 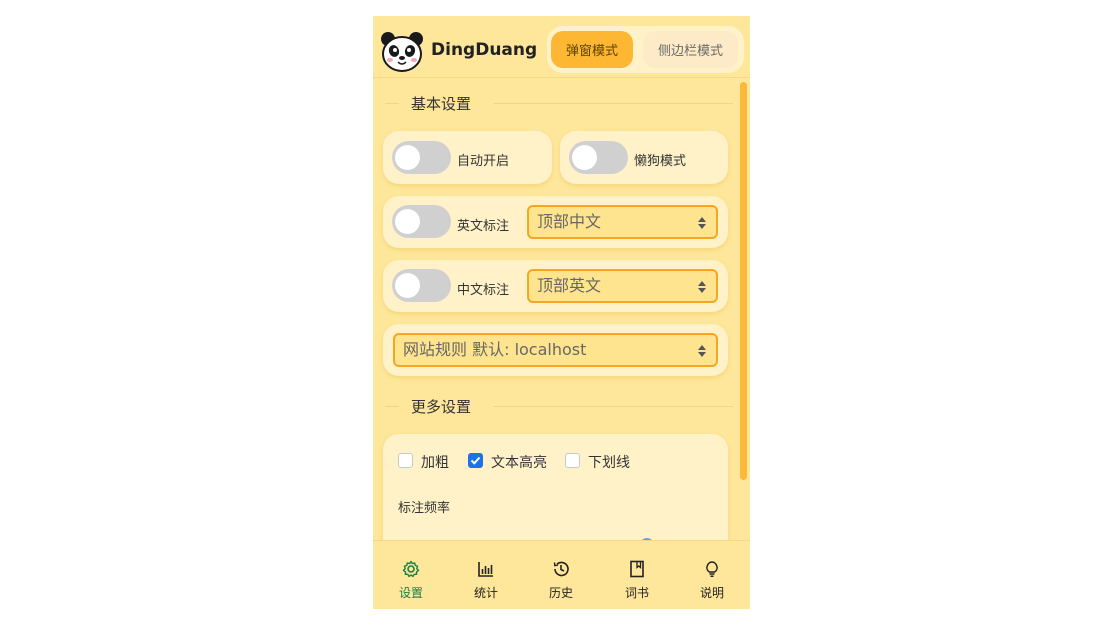 I want to click on auto-open-label: 自动开启, so click(x=483, y=161).